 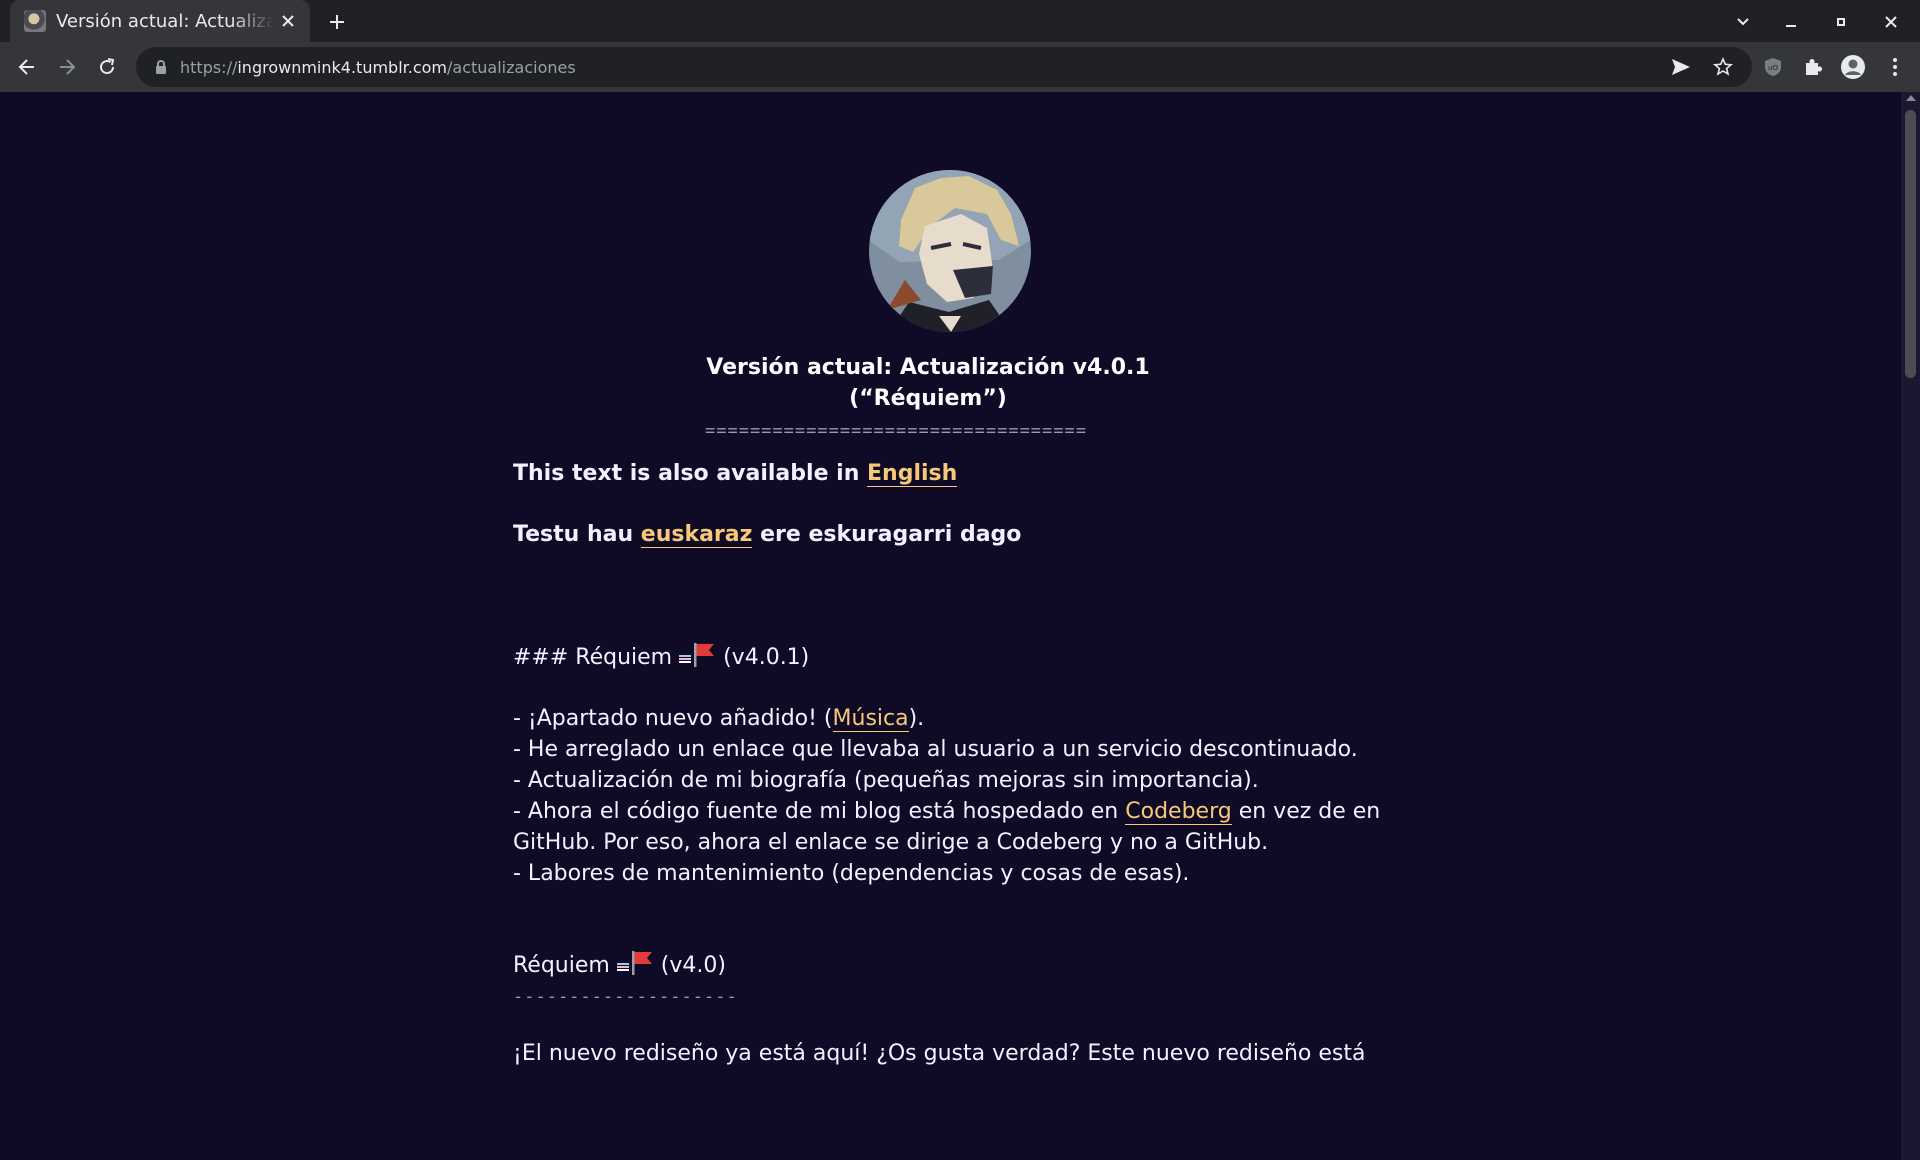 What do you see at coordinates (1791, 22) in the screenshot?
I see `minimize-icon` at bounding box center [1791, 22].